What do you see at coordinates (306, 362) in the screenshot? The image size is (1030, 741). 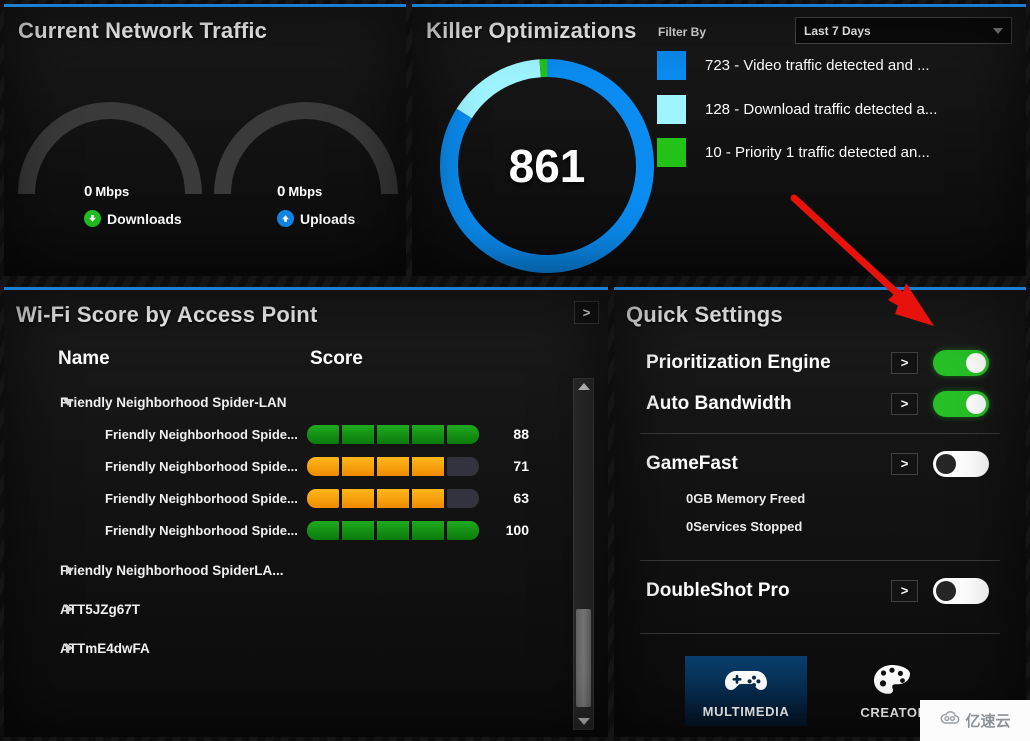 I see `wifi-table-header: Name Score` at bounding box center [306, 362].